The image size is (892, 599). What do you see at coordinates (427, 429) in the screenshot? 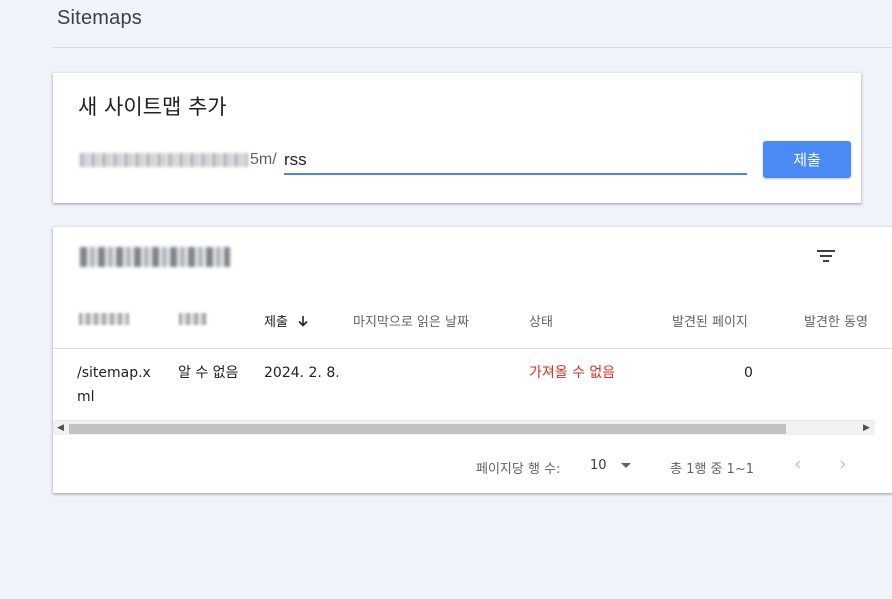
I see `scrollbar-thumb` at bounding box center [427, 429].